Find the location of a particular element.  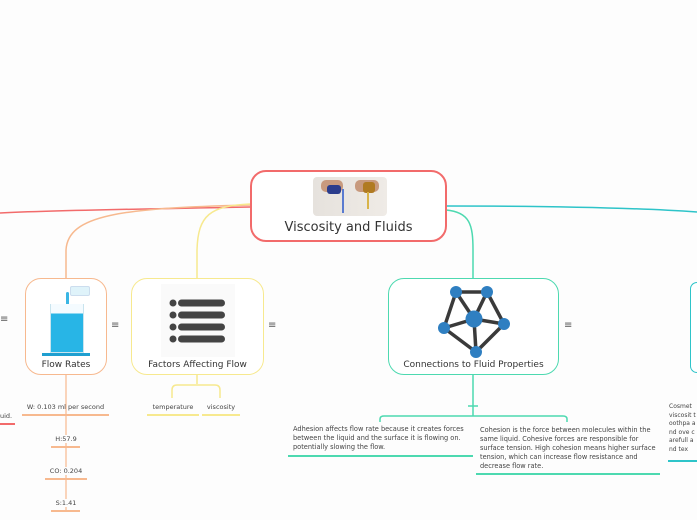

central-node: Viscosity and Fluids is located at coordinates (348, 206).